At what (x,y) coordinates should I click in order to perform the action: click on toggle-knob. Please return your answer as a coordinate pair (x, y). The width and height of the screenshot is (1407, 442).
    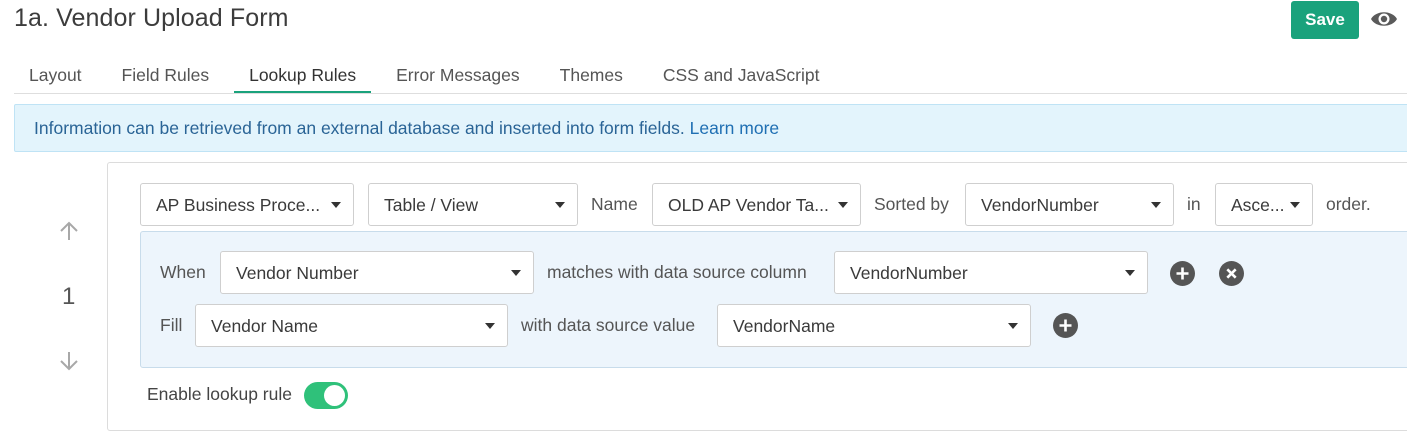
    Looking at the image, I should click on (334, 395).